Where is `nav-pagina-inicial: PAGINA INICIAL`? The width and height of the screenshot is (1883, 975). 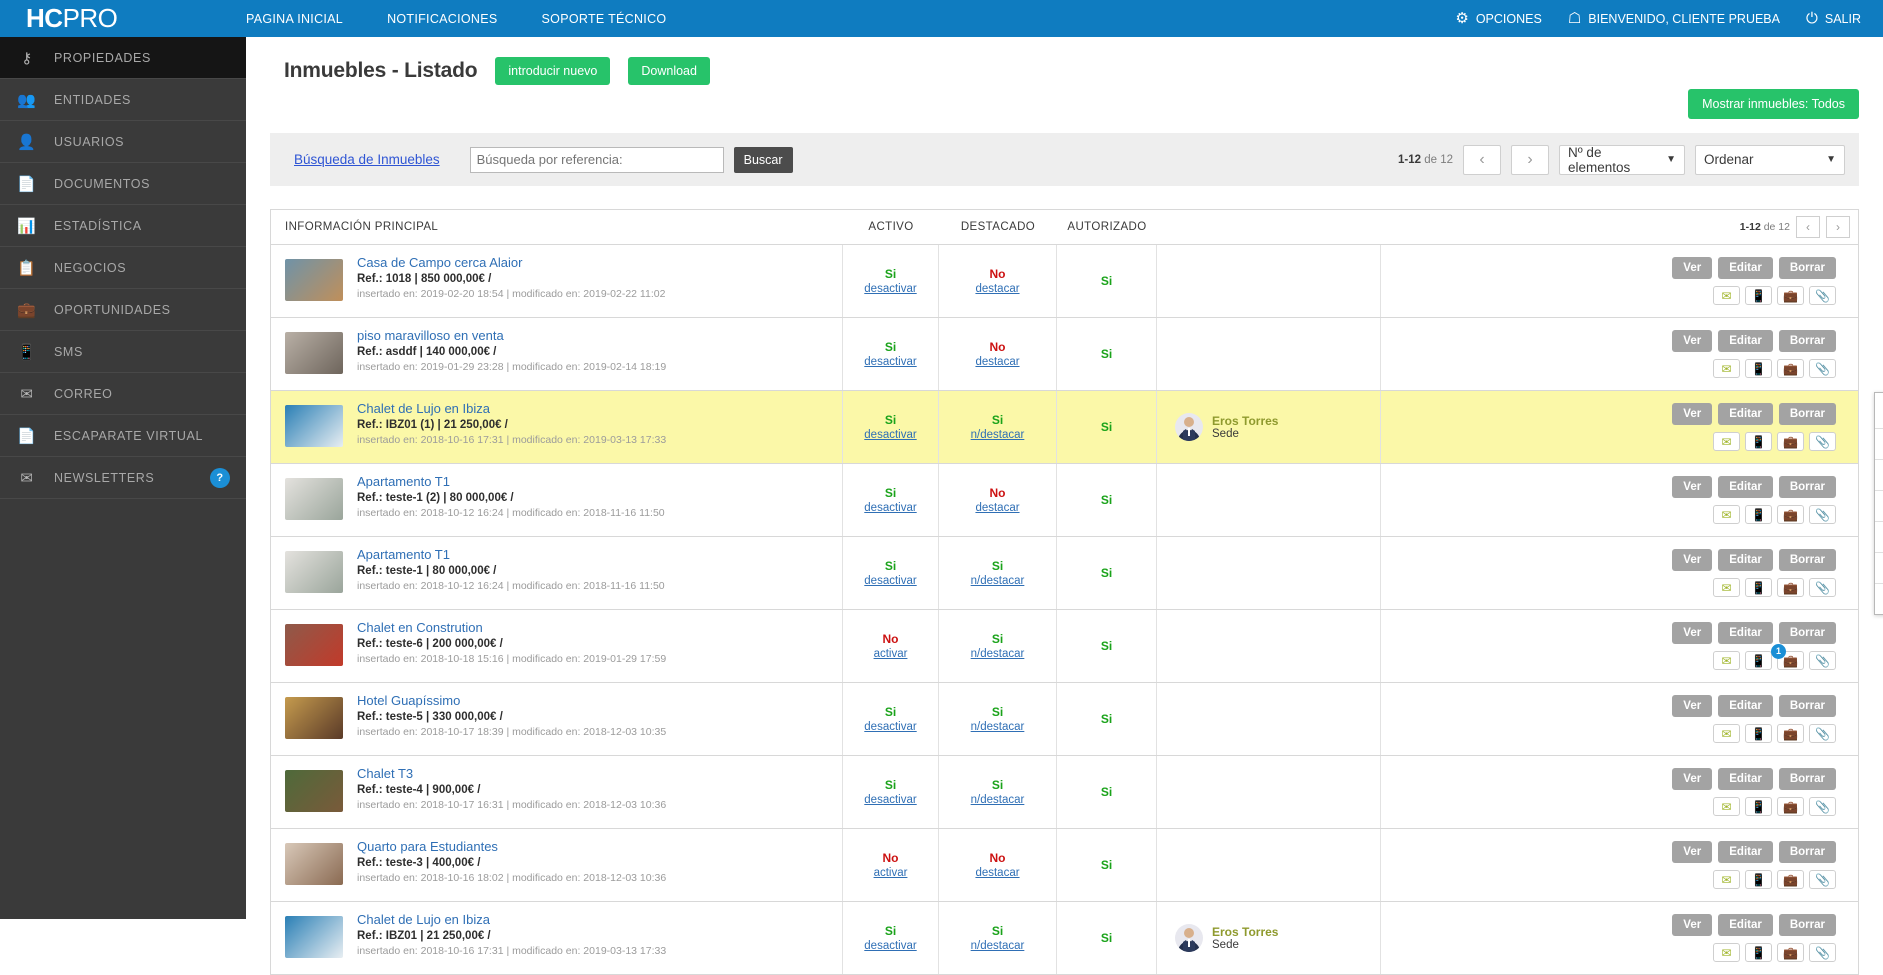 nav-pagina-inicial: PAGINA INICIAL is located at coordinates (294, 19).